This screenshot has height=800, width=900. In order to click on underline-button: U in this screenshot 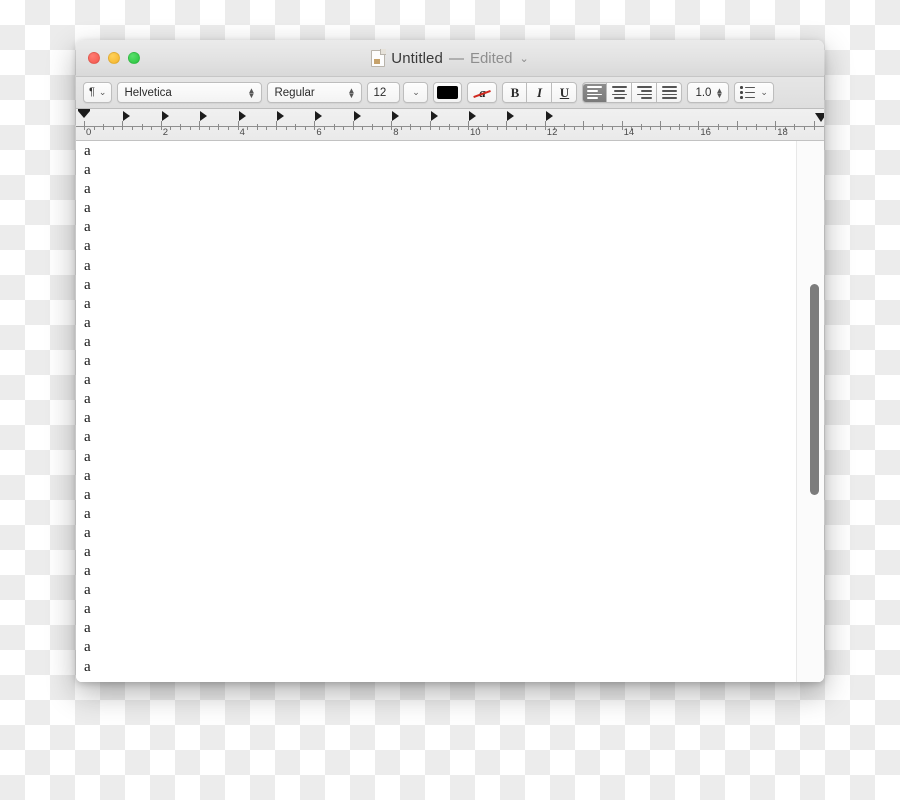, I will do `click(565, 92)`.